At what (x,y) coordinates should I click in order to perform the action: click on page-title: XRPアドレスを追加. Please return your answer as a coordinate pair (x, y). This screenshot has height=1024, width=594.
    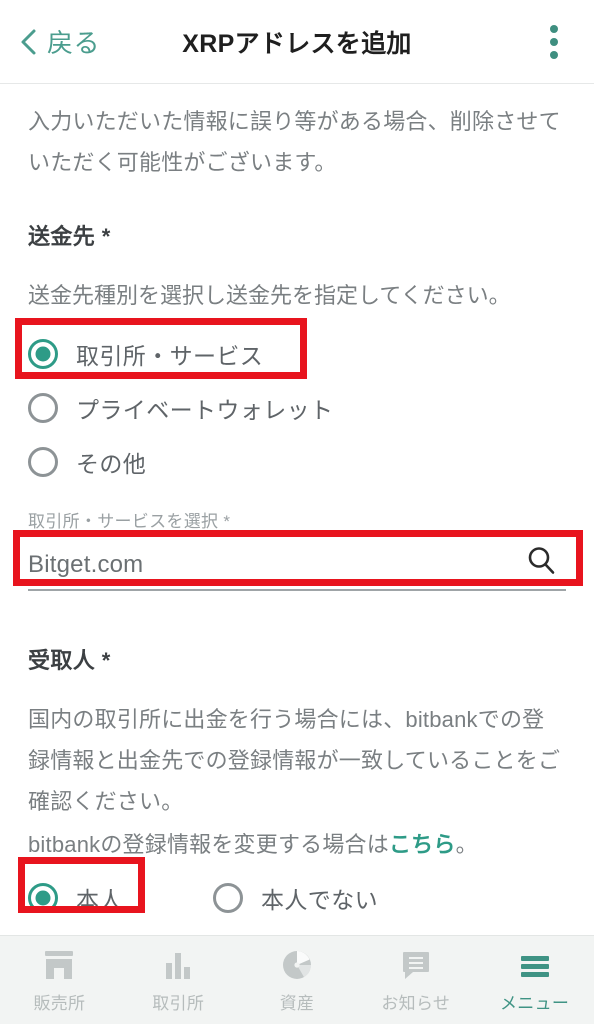
    Looking at the image, I should click on (297, 43).